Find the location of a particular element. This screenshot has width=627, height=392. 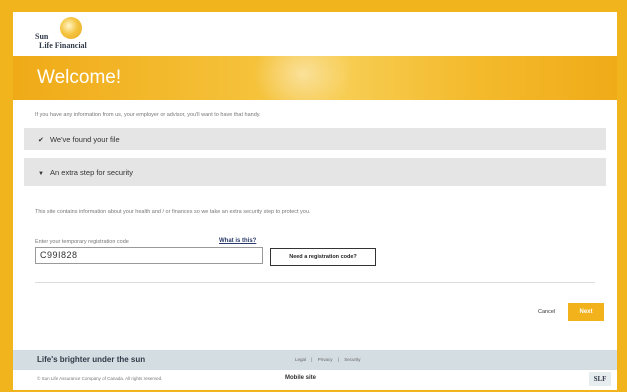

footer-links: Legal | Privacy | Security is located at coordinates (329, 359).